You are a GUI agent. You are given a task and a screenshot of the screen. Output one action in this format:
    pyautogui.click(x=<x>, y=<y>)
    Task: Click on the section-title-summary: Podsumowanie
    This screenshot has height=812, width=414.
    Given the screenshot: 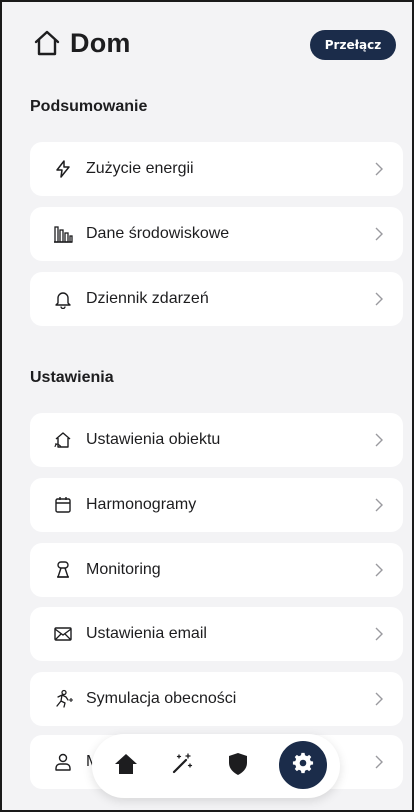 What is the action you would take?
    pyautogui.click(x=89, y=106)
    